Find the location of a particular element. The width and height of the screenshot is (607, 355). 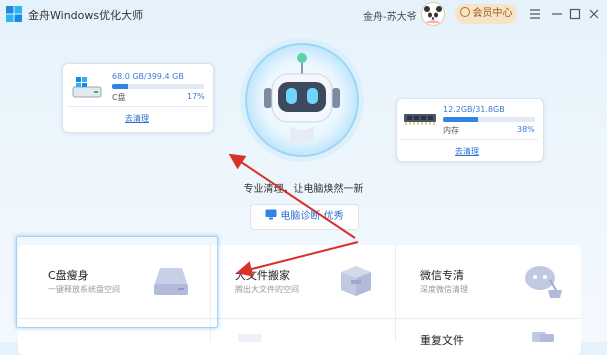

disk-card-divider is located at coordinates (137, 106).